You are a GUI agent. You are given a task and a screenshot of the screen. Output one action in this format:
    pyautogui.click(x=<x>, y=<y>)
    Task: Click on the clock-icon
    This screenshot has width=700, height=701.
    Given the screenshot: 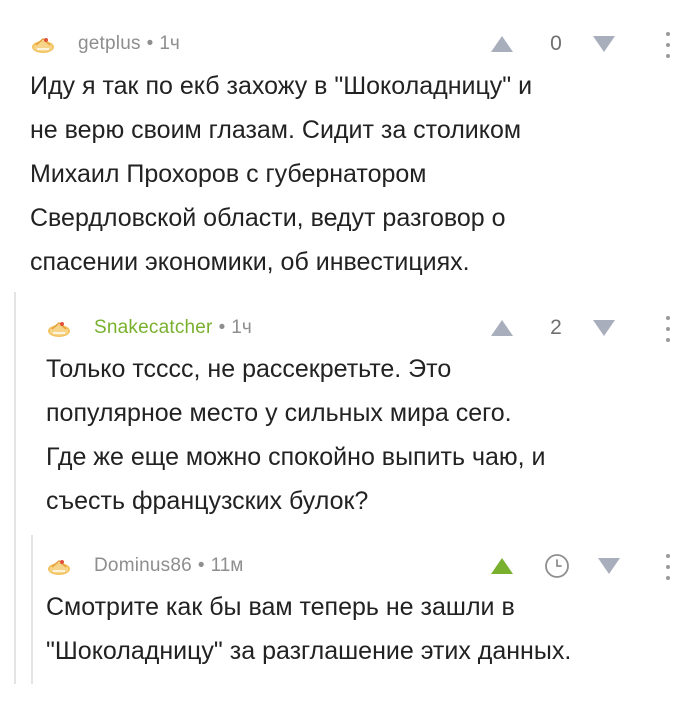 What is the action you would take?
    pyautogui.click(x=557, y=566)
    